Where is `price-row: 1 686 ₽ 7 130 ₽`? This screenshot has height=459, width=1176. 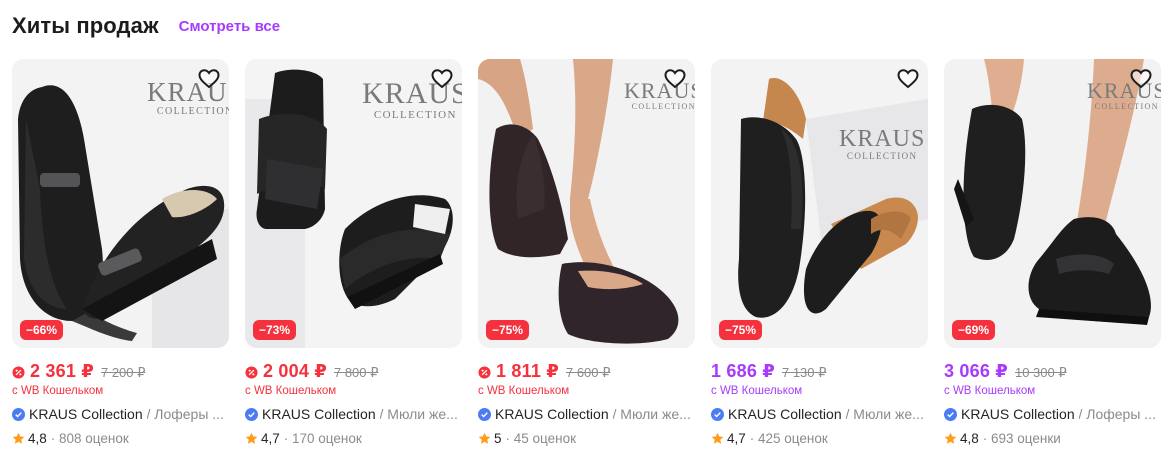
price-row: 1 686 ₽ 7 130 ₽ is located at coordinates (819, 372).